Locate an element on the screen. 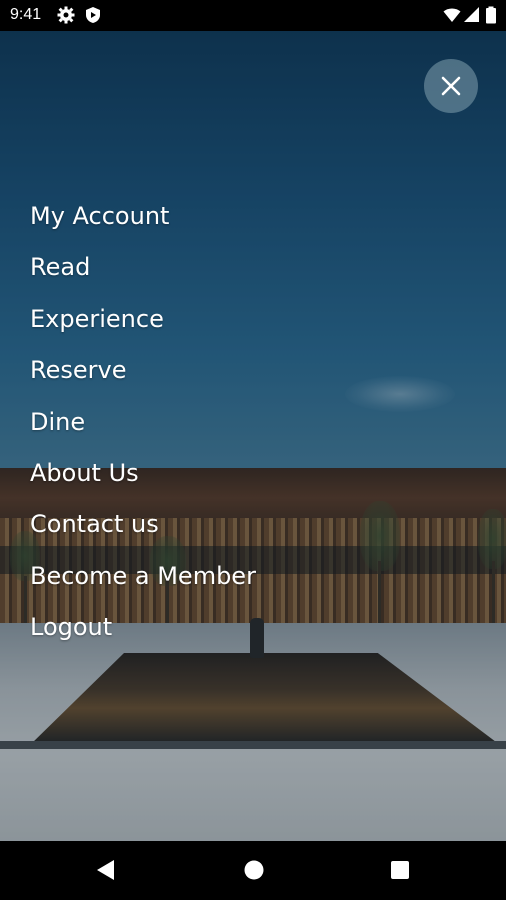 This screenshot has width=506, height=900. status-bar: 9:41 is located at coordinates (253, 15).